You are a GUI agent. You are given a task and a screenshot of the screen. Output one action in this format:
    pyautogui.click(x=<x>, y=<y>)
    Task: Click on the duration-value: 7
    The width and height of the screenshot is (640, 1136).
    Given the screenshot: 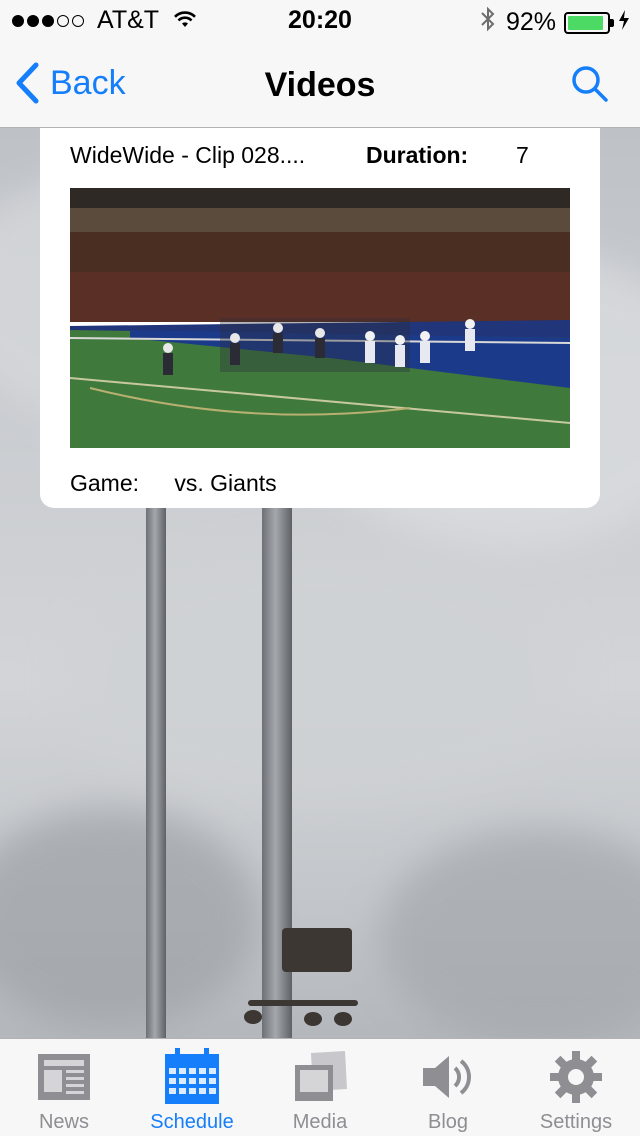 What is the action you would take?
    pyautogui.click(x=522, y=155)
    